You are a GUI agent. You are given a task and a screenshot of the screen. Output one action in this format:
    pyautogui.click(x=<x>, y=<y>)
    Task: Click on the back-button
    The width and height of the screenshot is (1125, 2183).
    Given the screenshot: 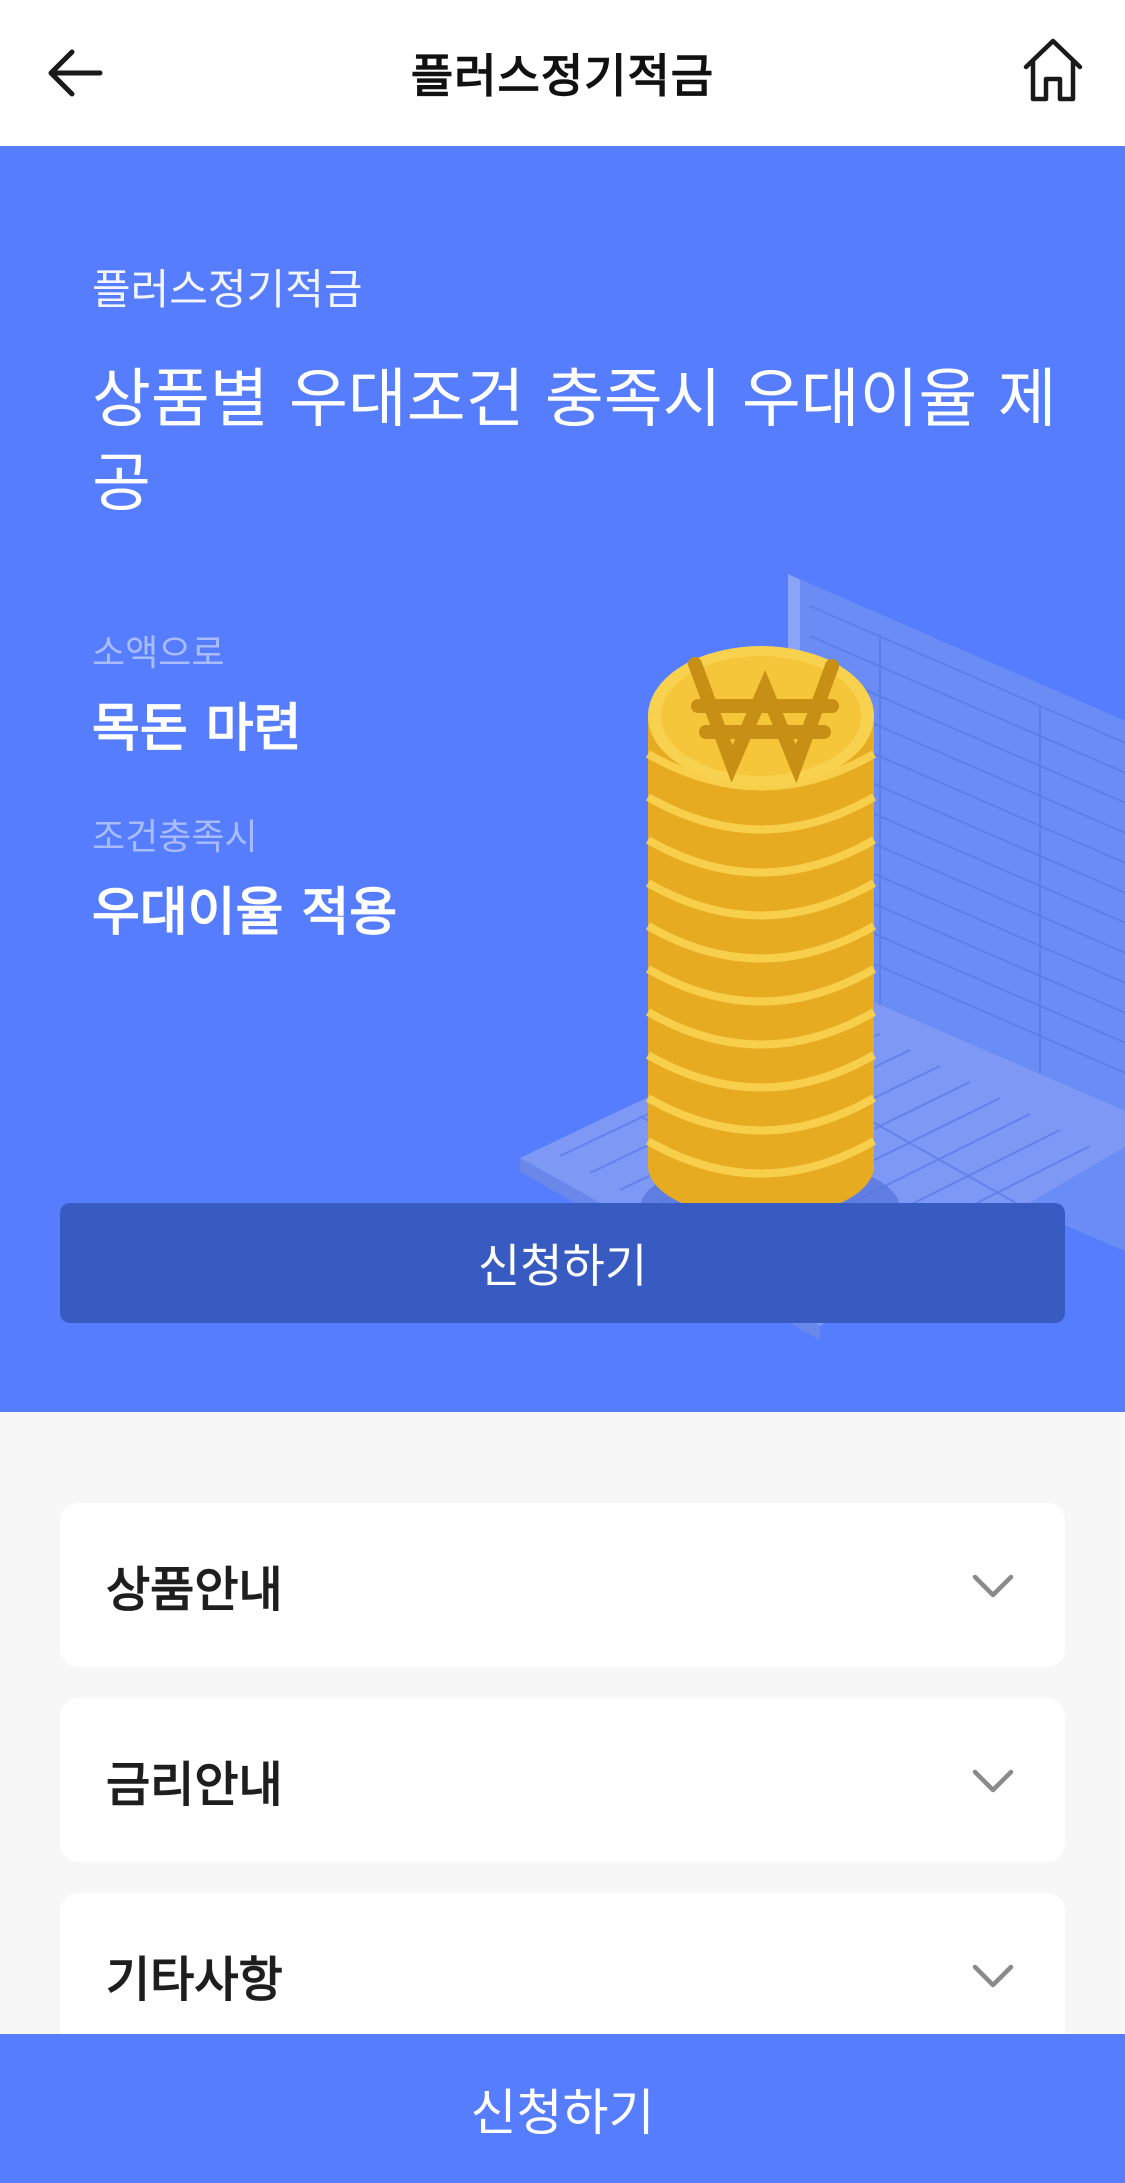 What is the action you would take?
    pyautogui.click(x=75, y=73)
    